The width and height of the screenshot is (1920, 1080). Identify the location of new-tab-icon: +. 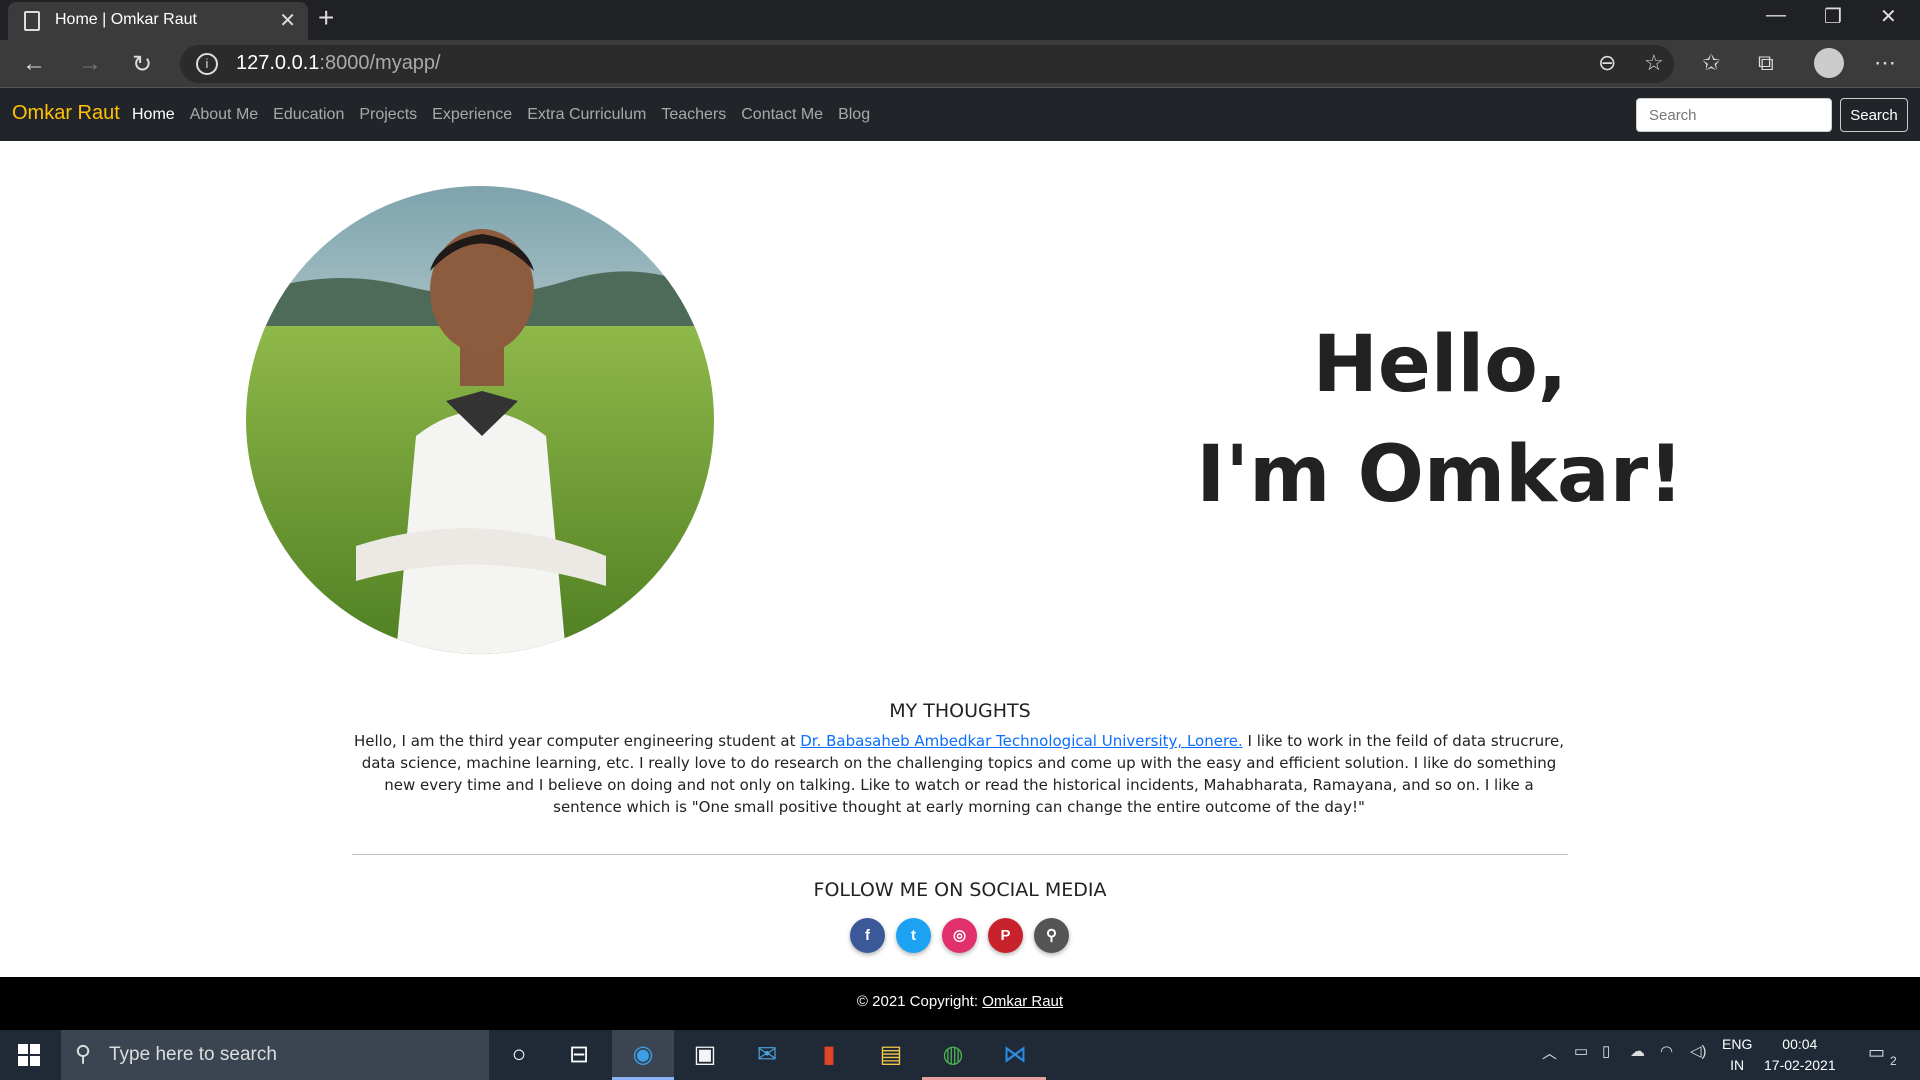
(326, 18).